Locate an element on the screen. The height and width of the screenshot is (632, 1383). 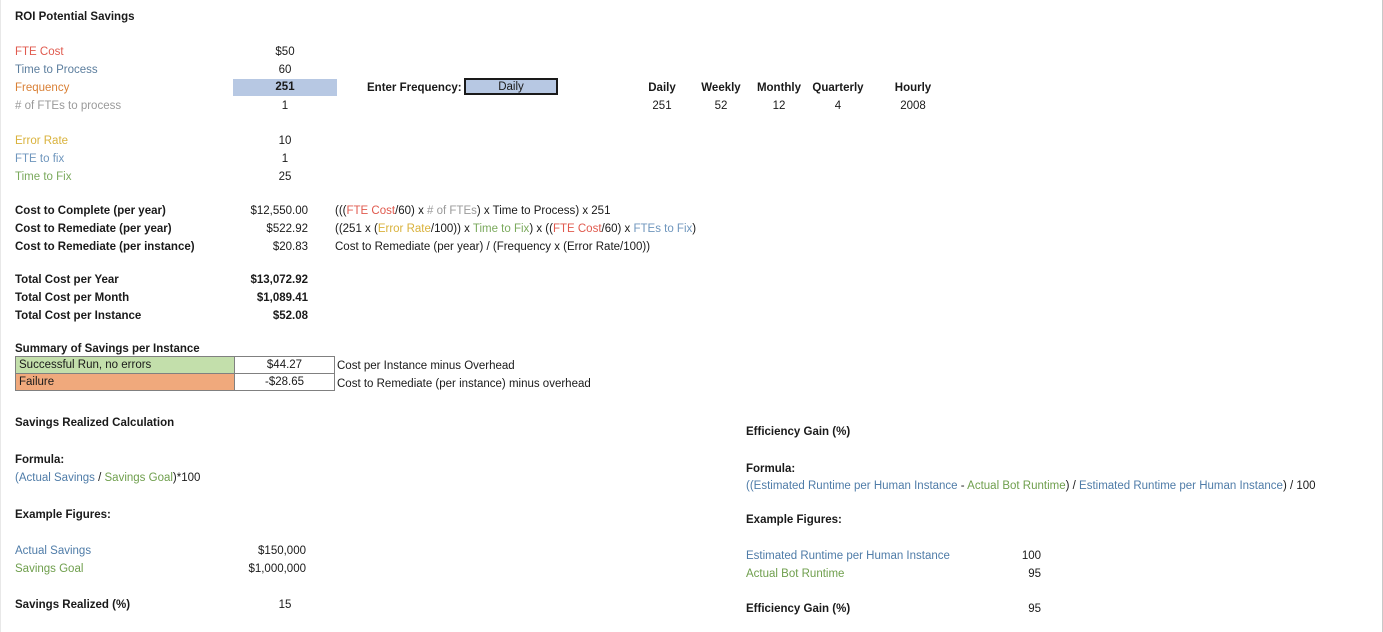
value-total-cost-year: $13,072.92 is located at coordinates (279, 280).